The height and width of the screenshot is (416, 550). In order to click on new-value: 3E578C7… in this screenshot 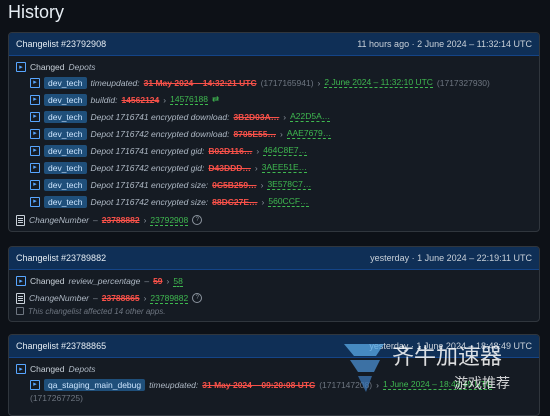, I will do `click(289, 184)`.